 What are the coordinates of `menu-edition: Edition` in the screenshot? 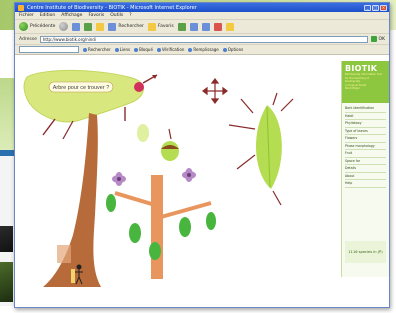 It's located at (48, 15).